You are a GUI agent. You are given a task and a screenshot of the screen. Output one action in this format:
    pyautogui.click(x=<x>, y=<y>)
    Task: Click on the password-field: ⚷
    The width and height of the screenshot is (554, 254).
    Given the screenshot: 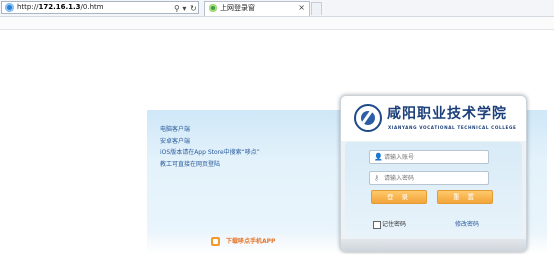 What is the action you would take?
    pyautogui.click(x=429, y=178)
    